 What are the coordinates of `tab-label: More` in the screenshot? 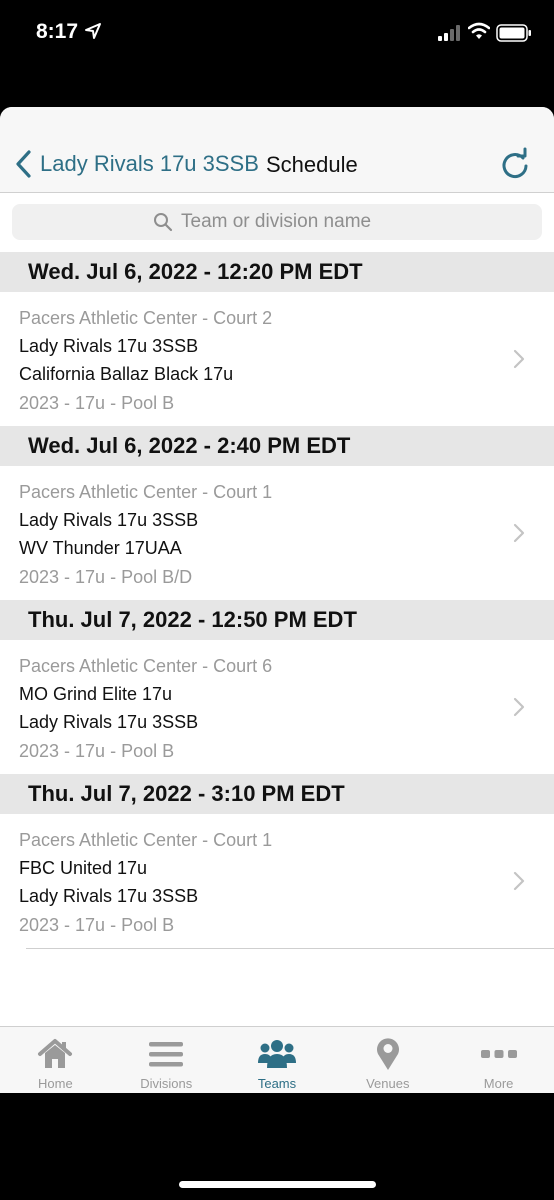 It's located at (498, 1083).